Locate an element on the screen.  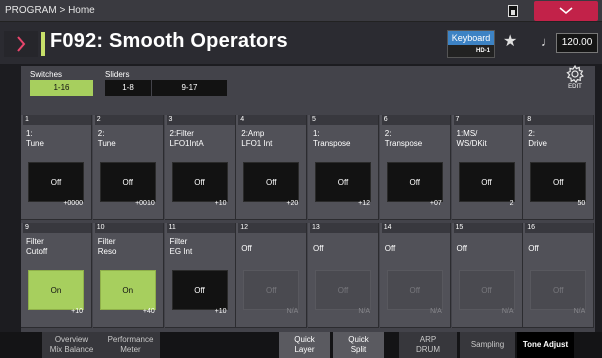
cell-value: +10 is located at coordinates (77, 311).